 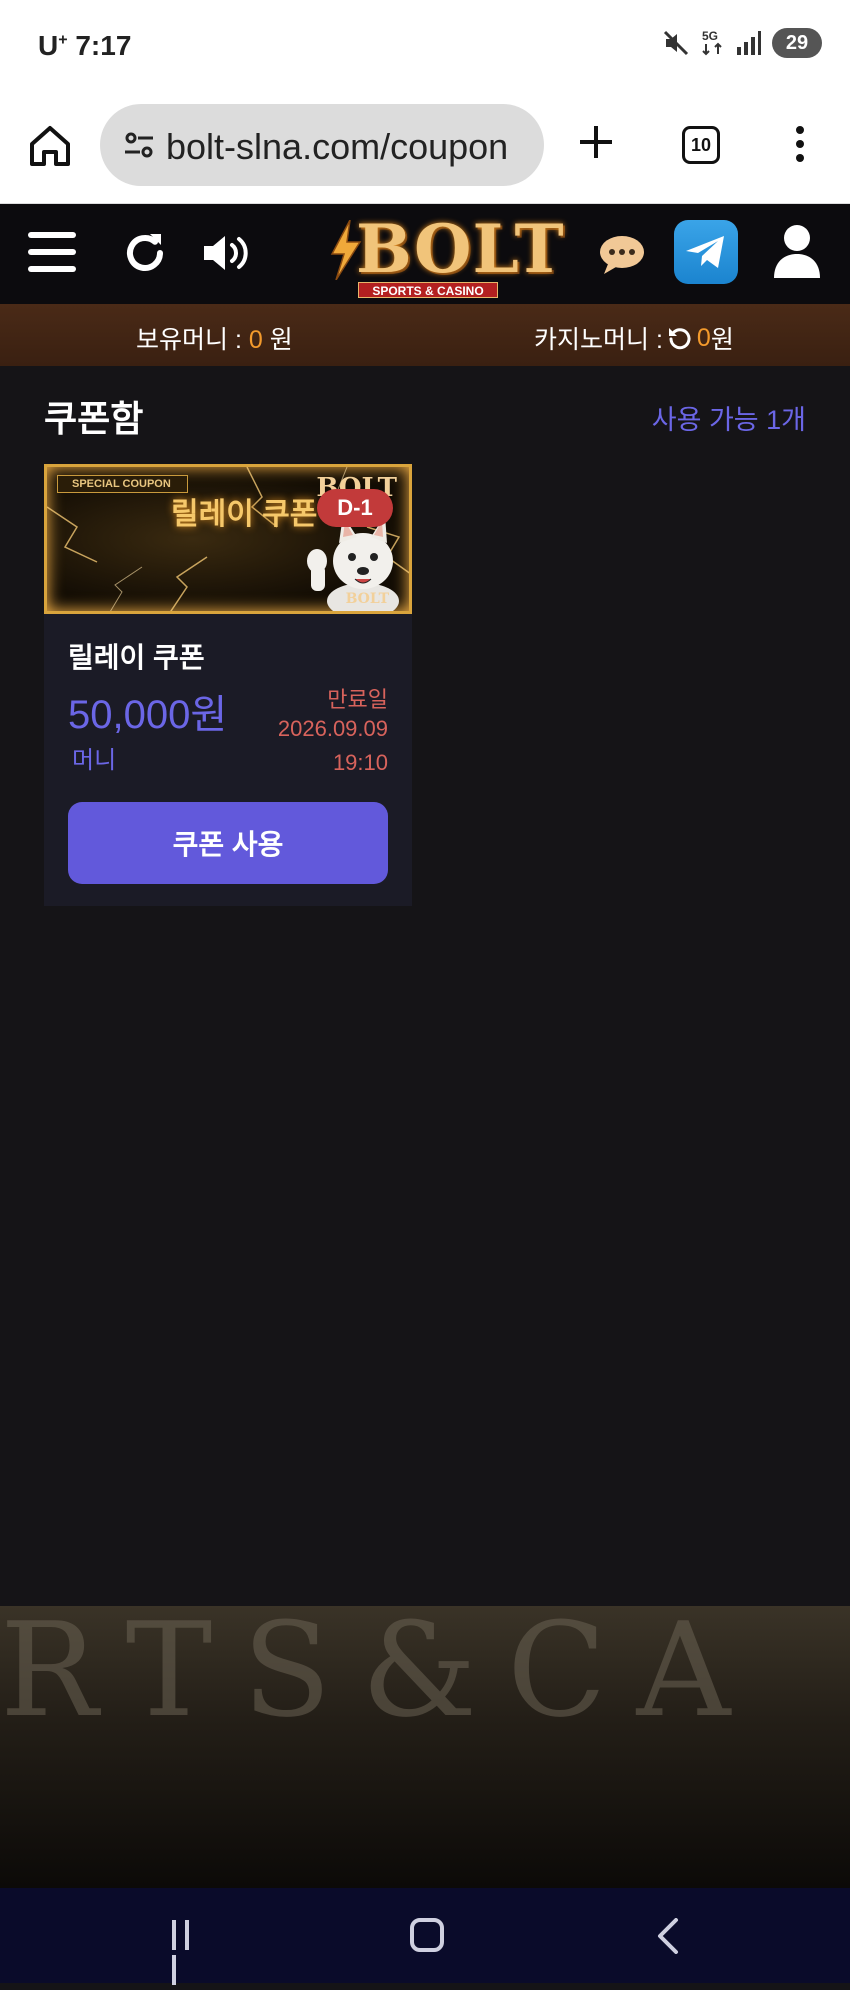 I want to click on system-nav-bar, so click(x=425, y=1936).